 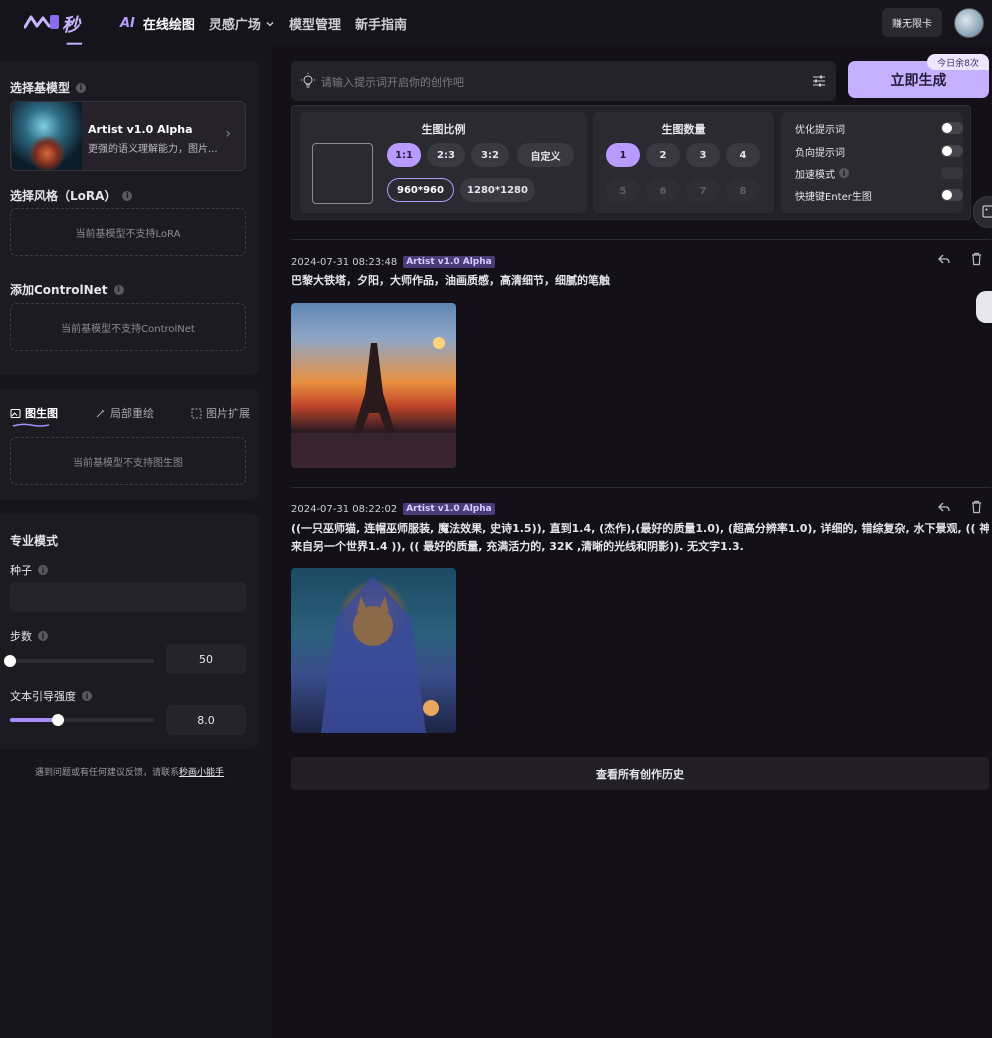 I want to click on guidance-value-input: 8.0, so click(x=206, y=720).